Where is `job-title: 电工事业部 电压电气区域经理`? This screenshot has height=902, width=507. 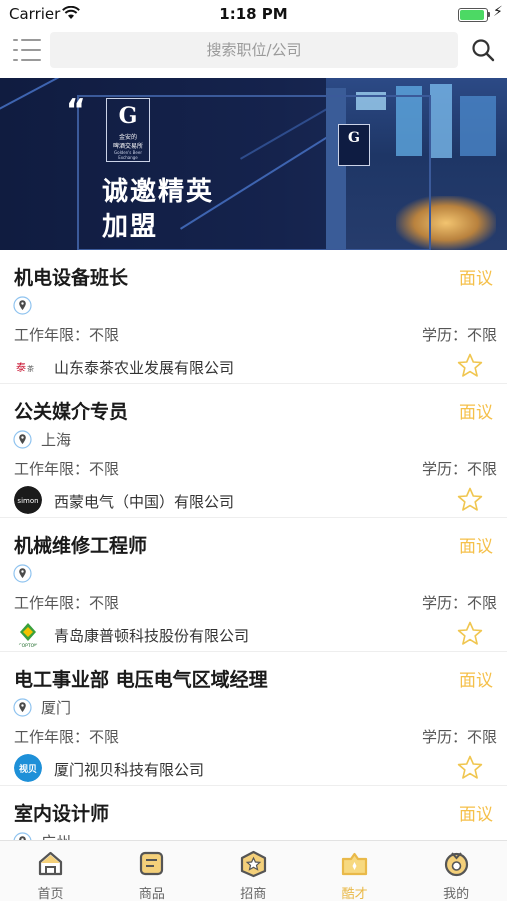
job-title: 电工事业部 电压电气区域经理 is located at coordinates (141, 680).